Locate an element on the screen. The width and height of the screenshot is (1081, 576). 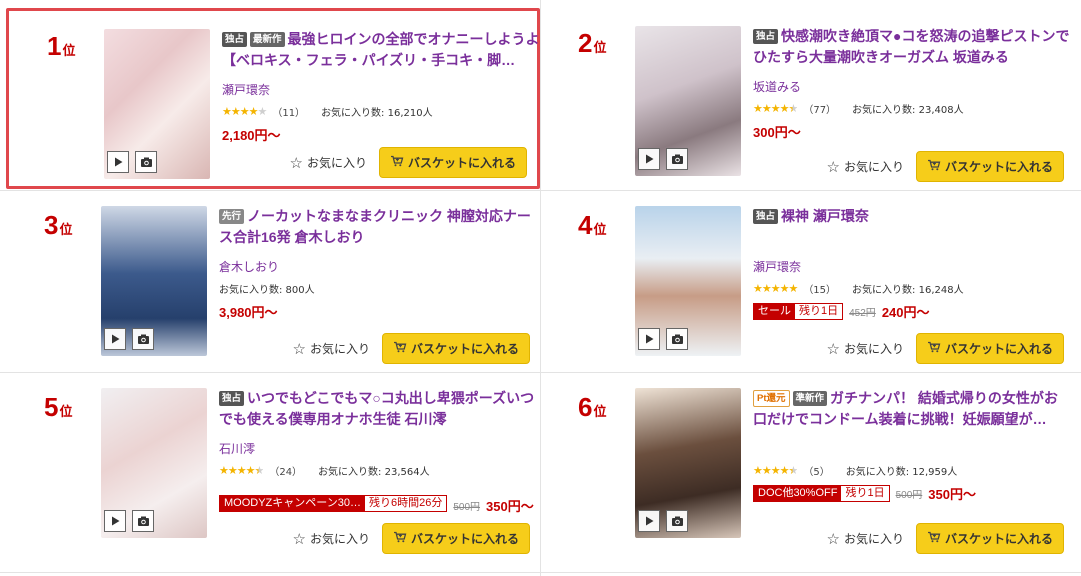
product-title: ノーカットなまなまクリニック 神膣対応ナース合計16発 倉木しおり is located at coordinates (375, 226).